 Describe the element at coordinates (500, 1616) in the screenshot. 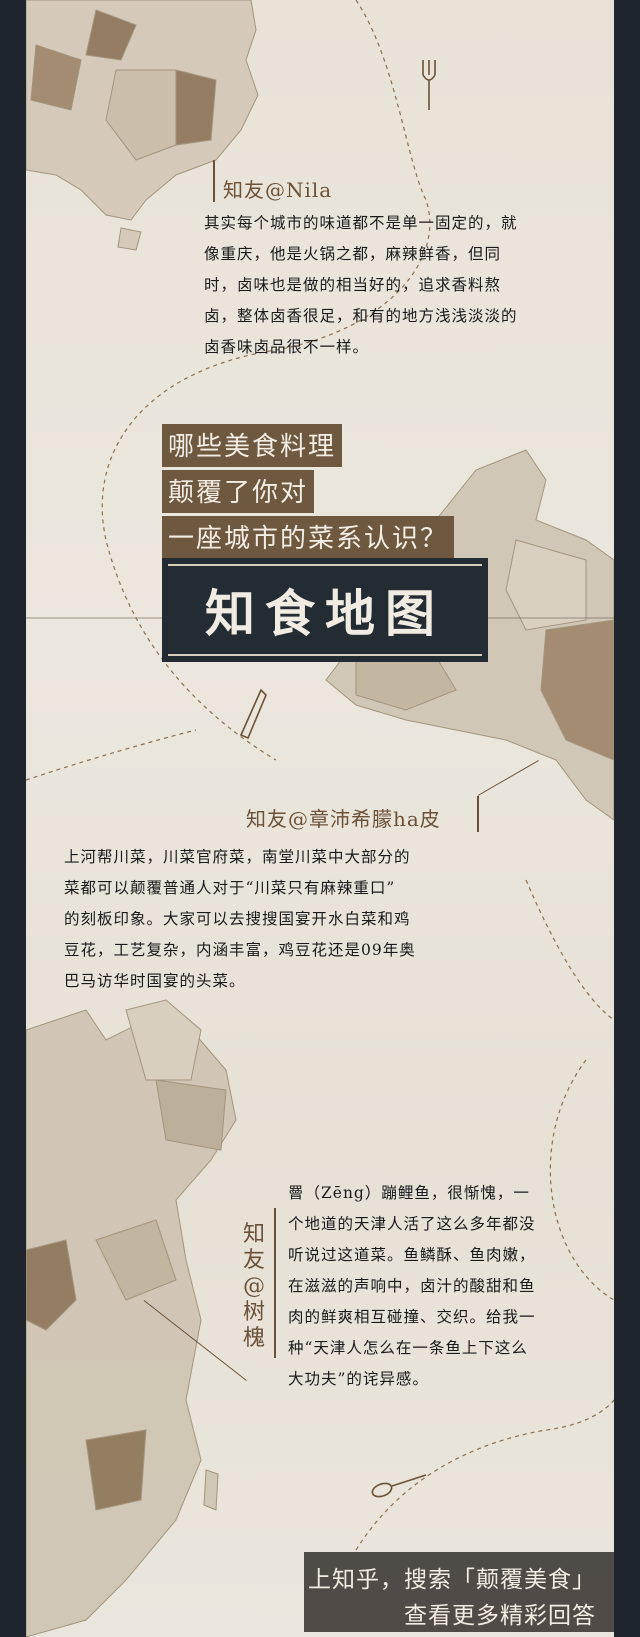

I see `cta-line-2: 查看更多精彩回答` at that location.